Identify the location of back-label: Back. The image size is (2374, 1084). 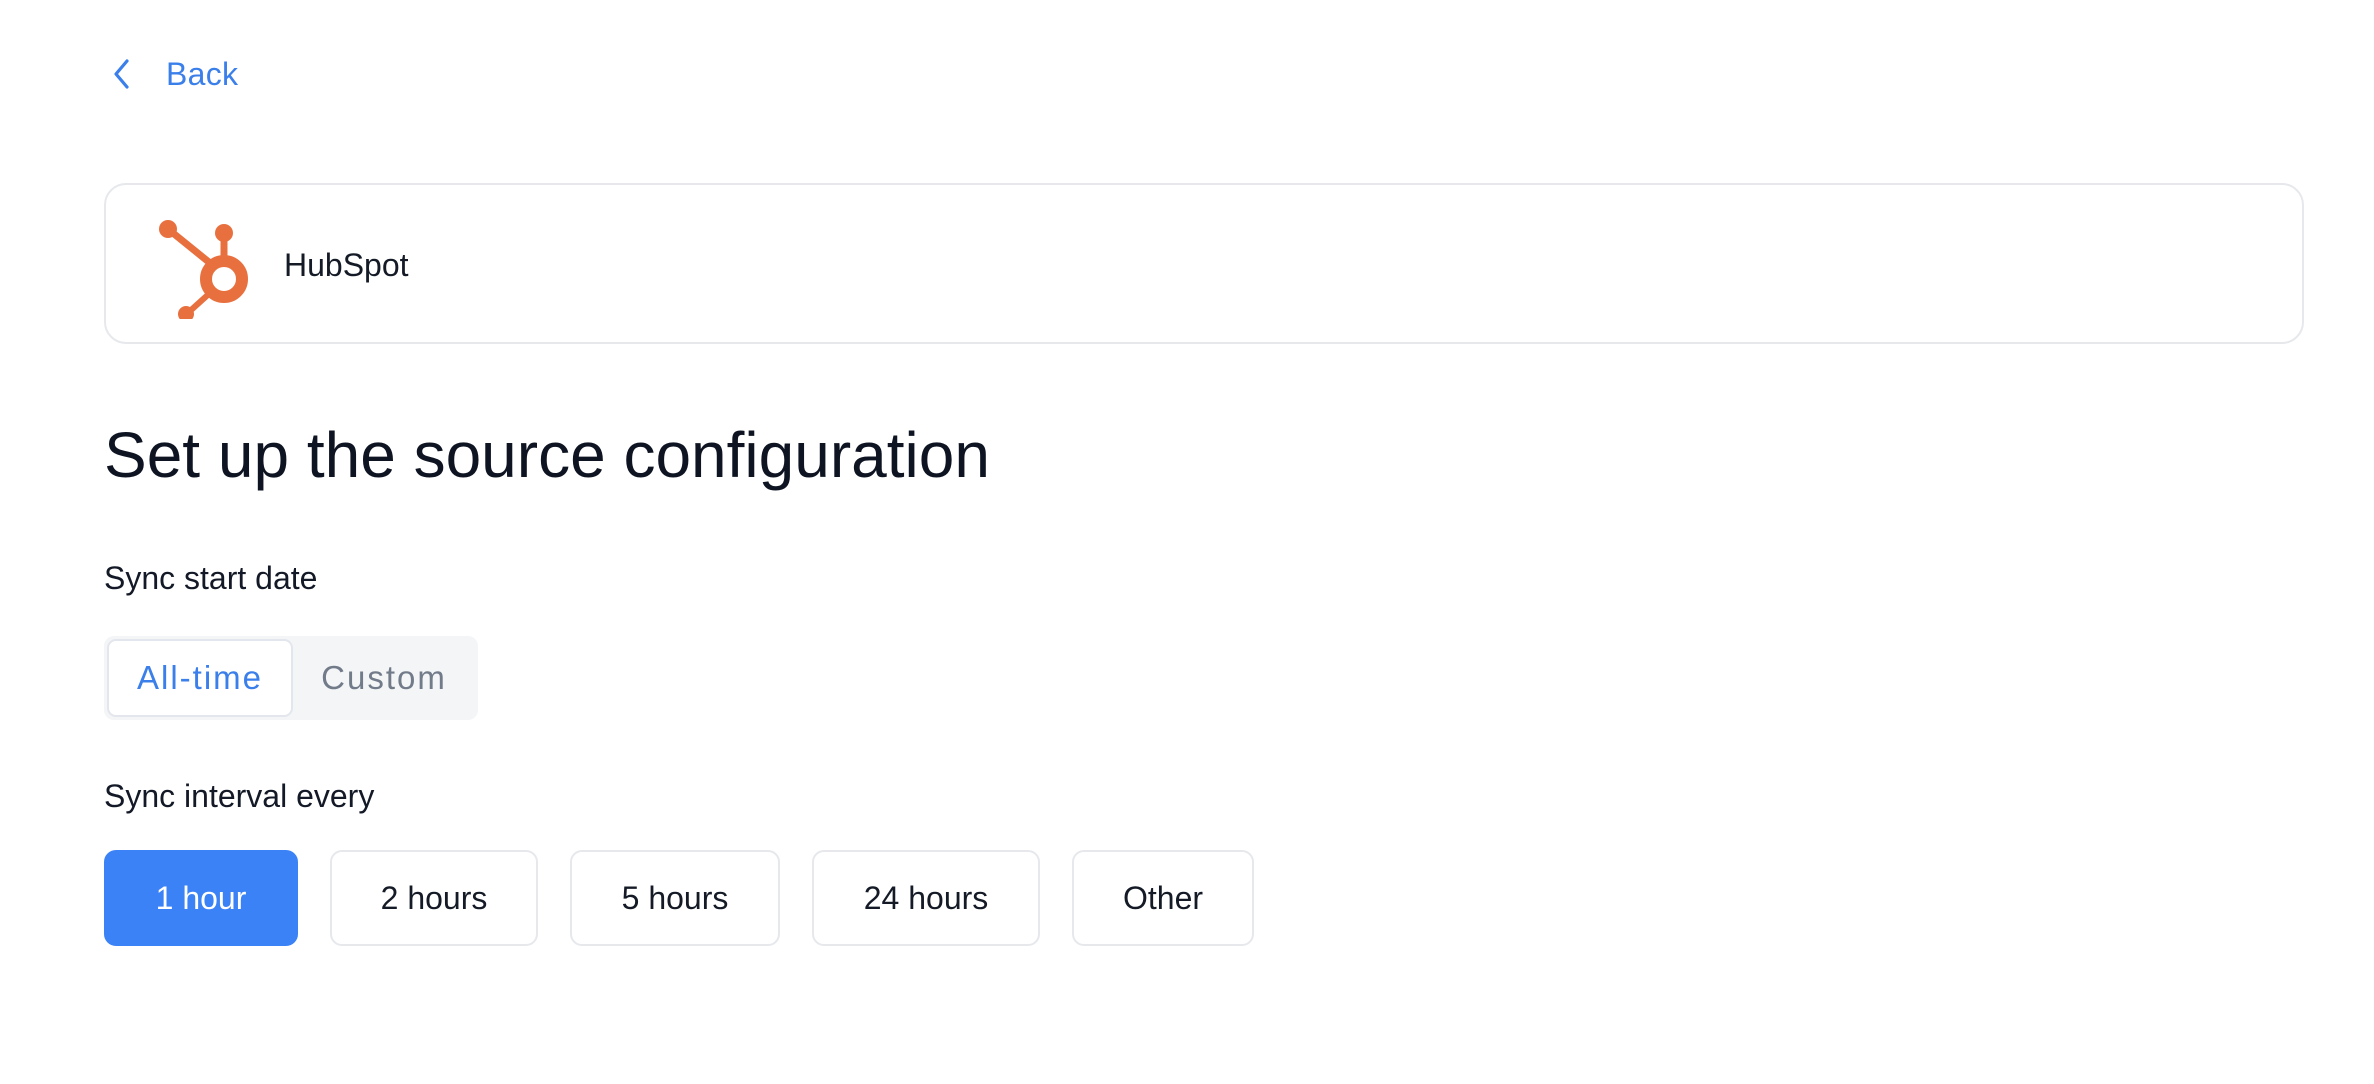
(202, 73).